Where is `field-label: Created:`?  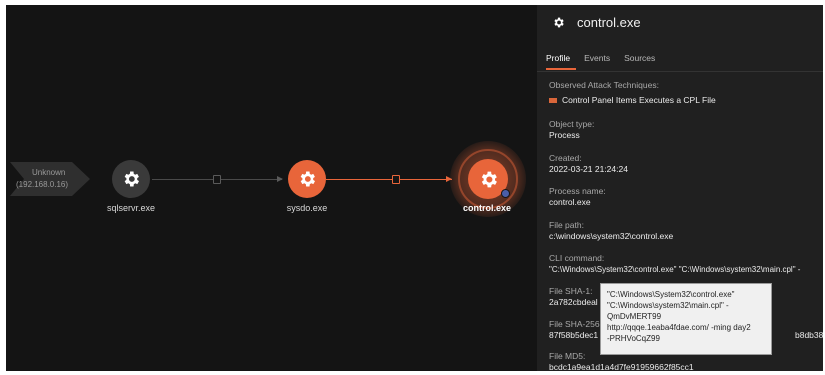
field-label: Created: is located at coordinates (565, 158).